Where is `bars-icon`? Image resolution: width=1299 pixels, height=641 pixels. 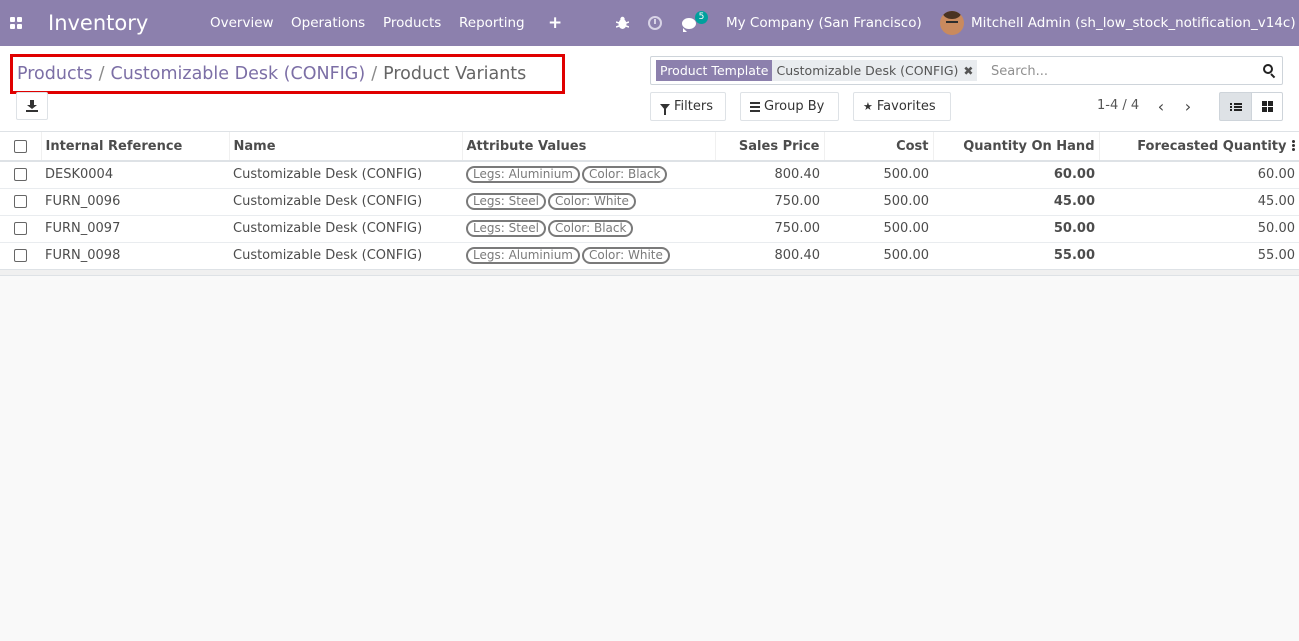
bars-icon is located at coordinates (755, 106).